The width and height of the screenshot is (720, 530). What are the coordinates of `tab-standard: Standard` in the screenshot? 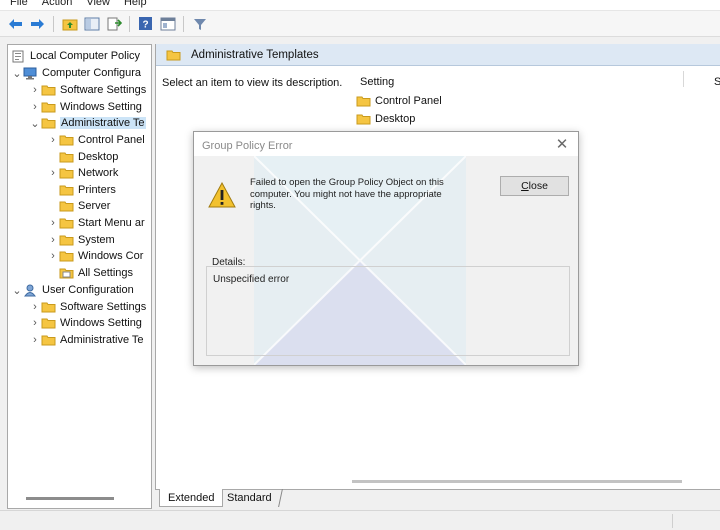 It's located at (250, 498).